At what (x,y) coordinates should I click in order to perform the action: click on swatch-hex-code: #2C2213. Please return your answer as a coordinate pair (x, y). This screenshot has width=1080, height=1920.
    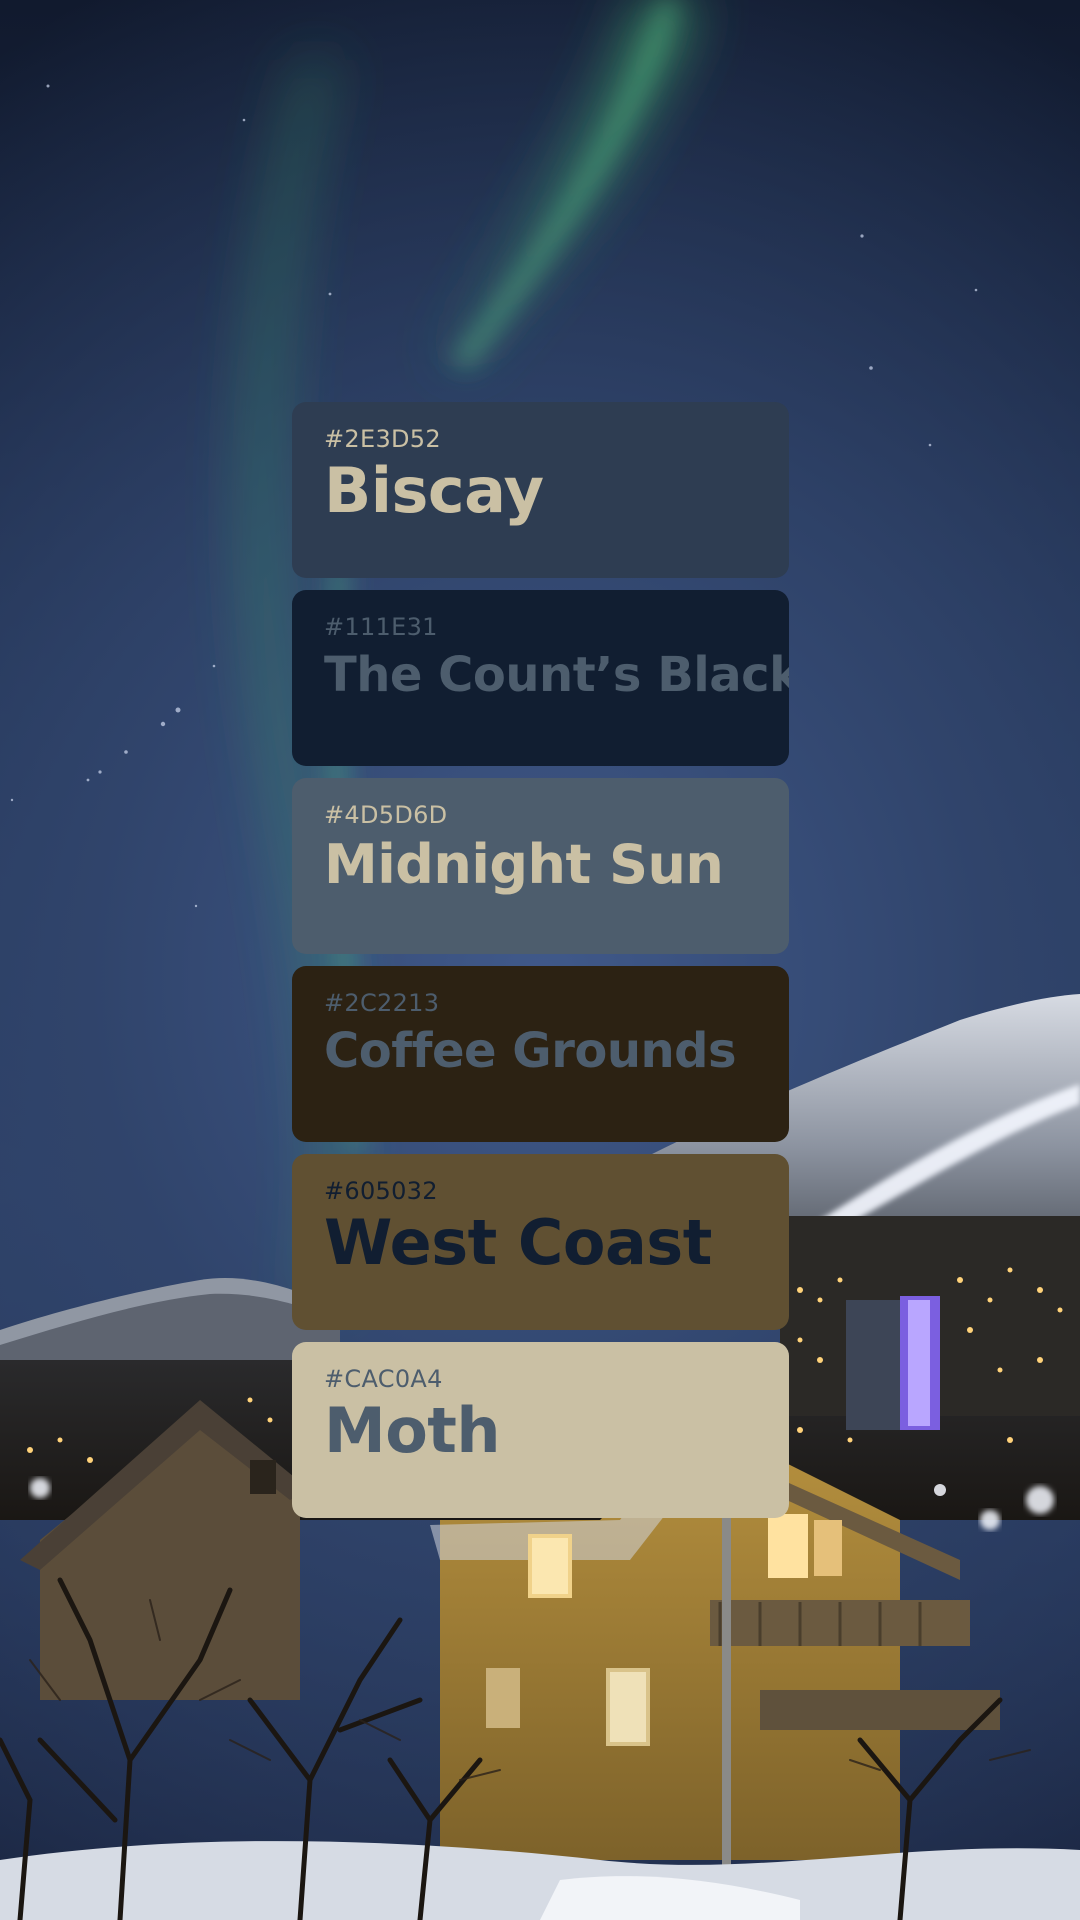
    Looking at the image, I should click on (382, 1003).